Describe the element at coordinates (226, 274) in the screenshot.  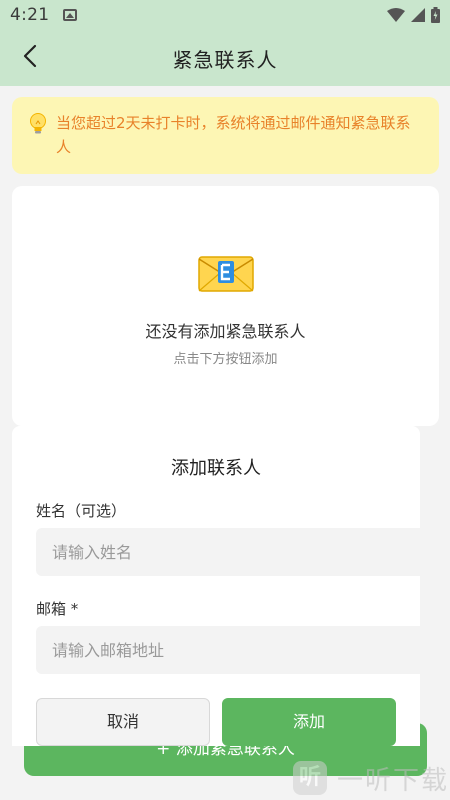
I see `envelope-icon` at that location.